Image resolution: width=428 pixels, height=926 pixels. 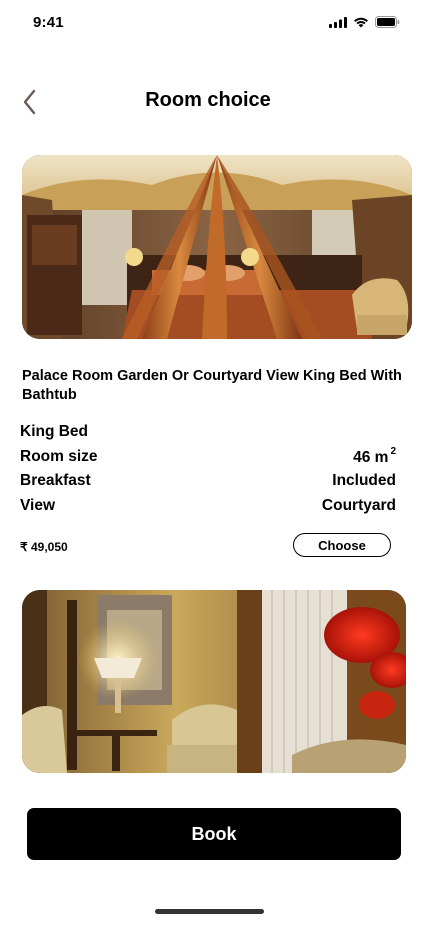 I want to click on room-price: ₹ 49,050, so click(x=44, y=547).